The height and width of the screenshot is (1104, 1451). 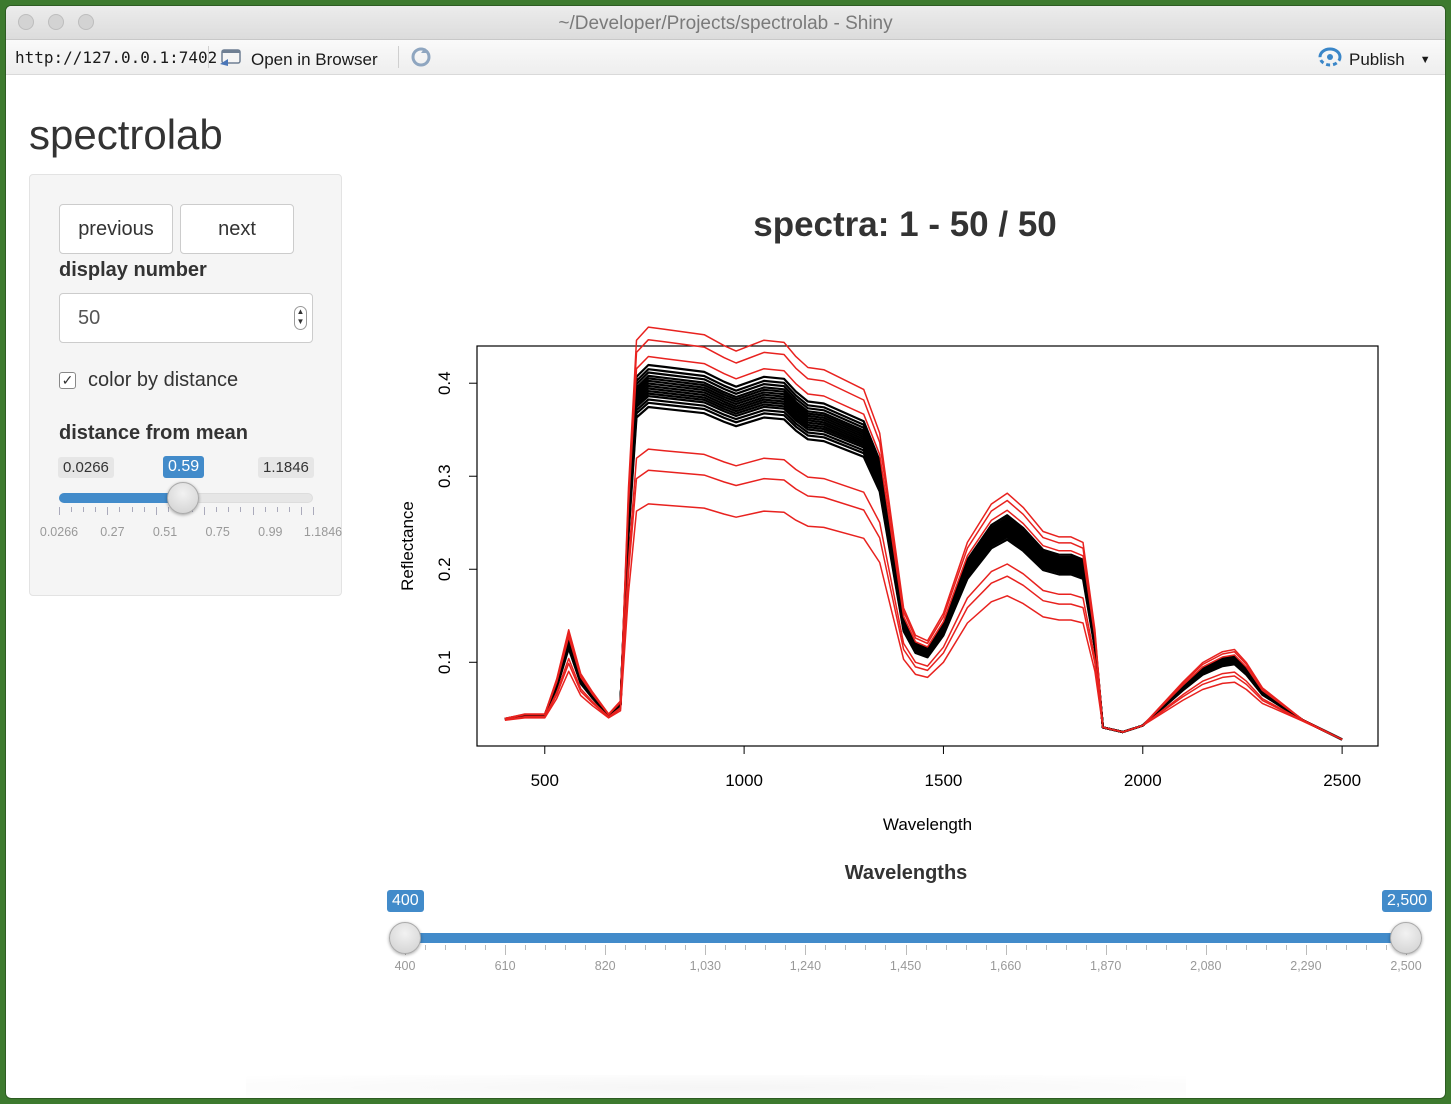 I want to click on chevron-down-icon: ▼, so click(x=1425, y=59).